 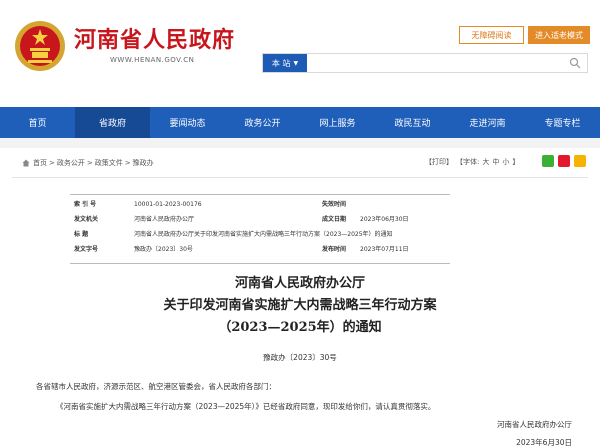 I want to click on meta-title-label: 标 题, so click(x=81, y=234).